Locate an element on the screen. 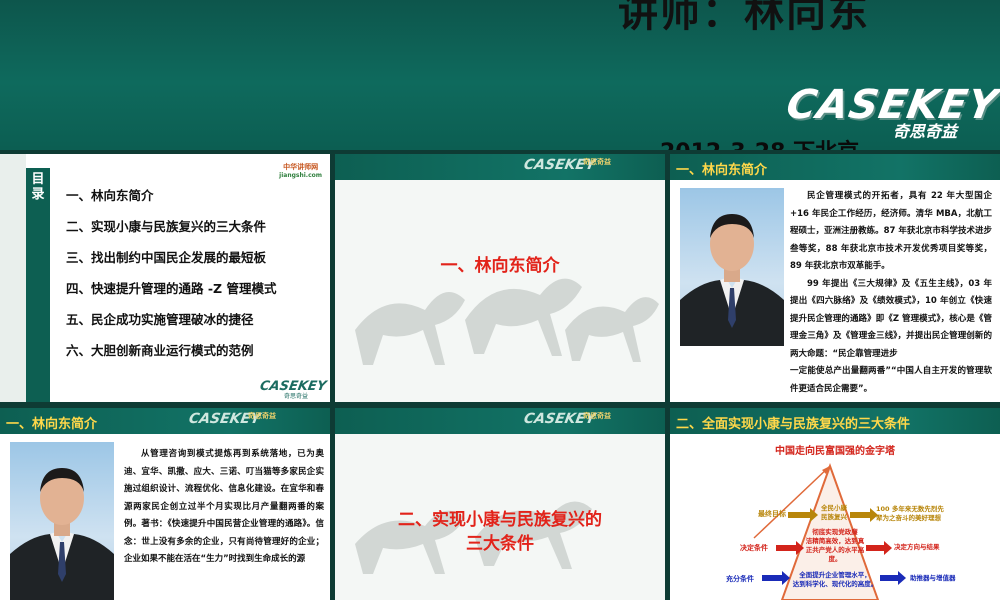 This screenshot has width=1000, height=600. badge-top: 中华讲师网 is located at coordinates (301, 167).